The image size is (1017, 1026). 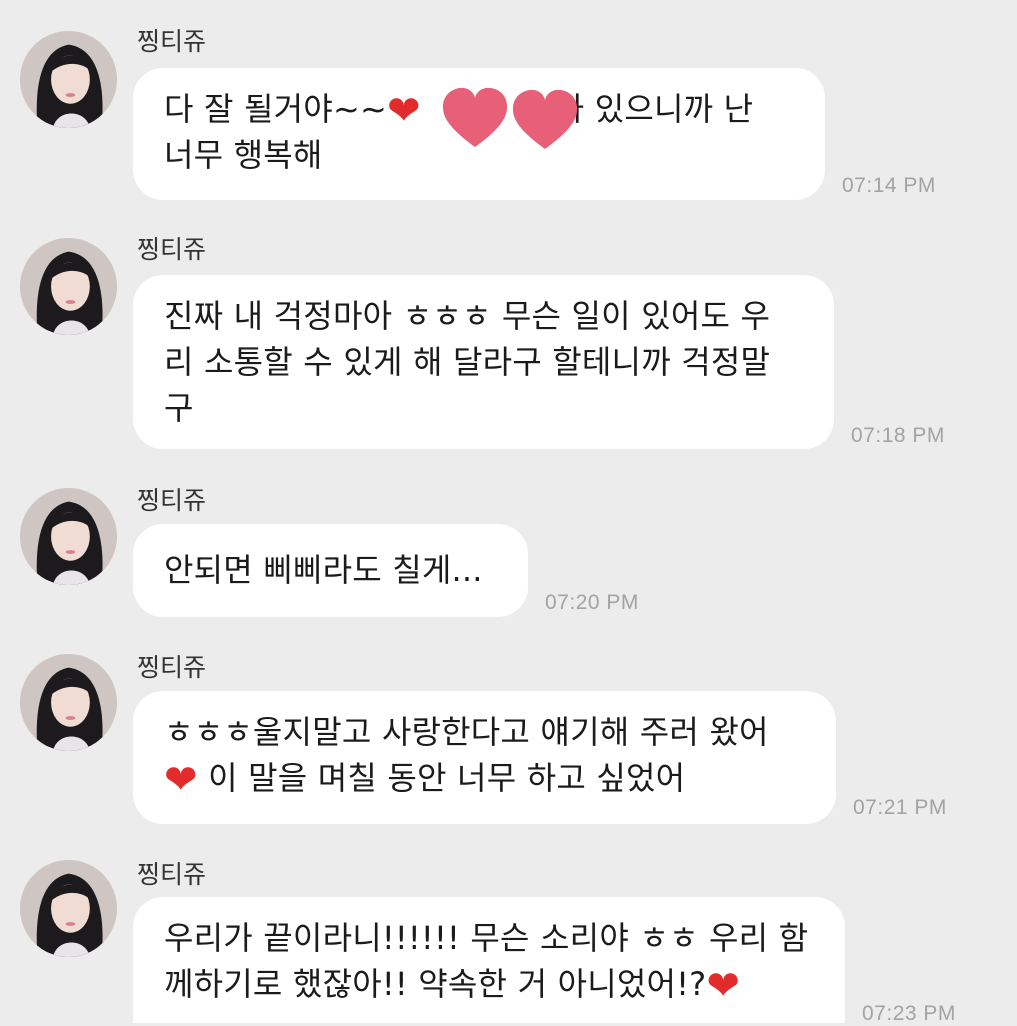 I want to click on message-text: 이 말을 며칠 동안 너무 하고 싶었어, so click(x=447, y=778).